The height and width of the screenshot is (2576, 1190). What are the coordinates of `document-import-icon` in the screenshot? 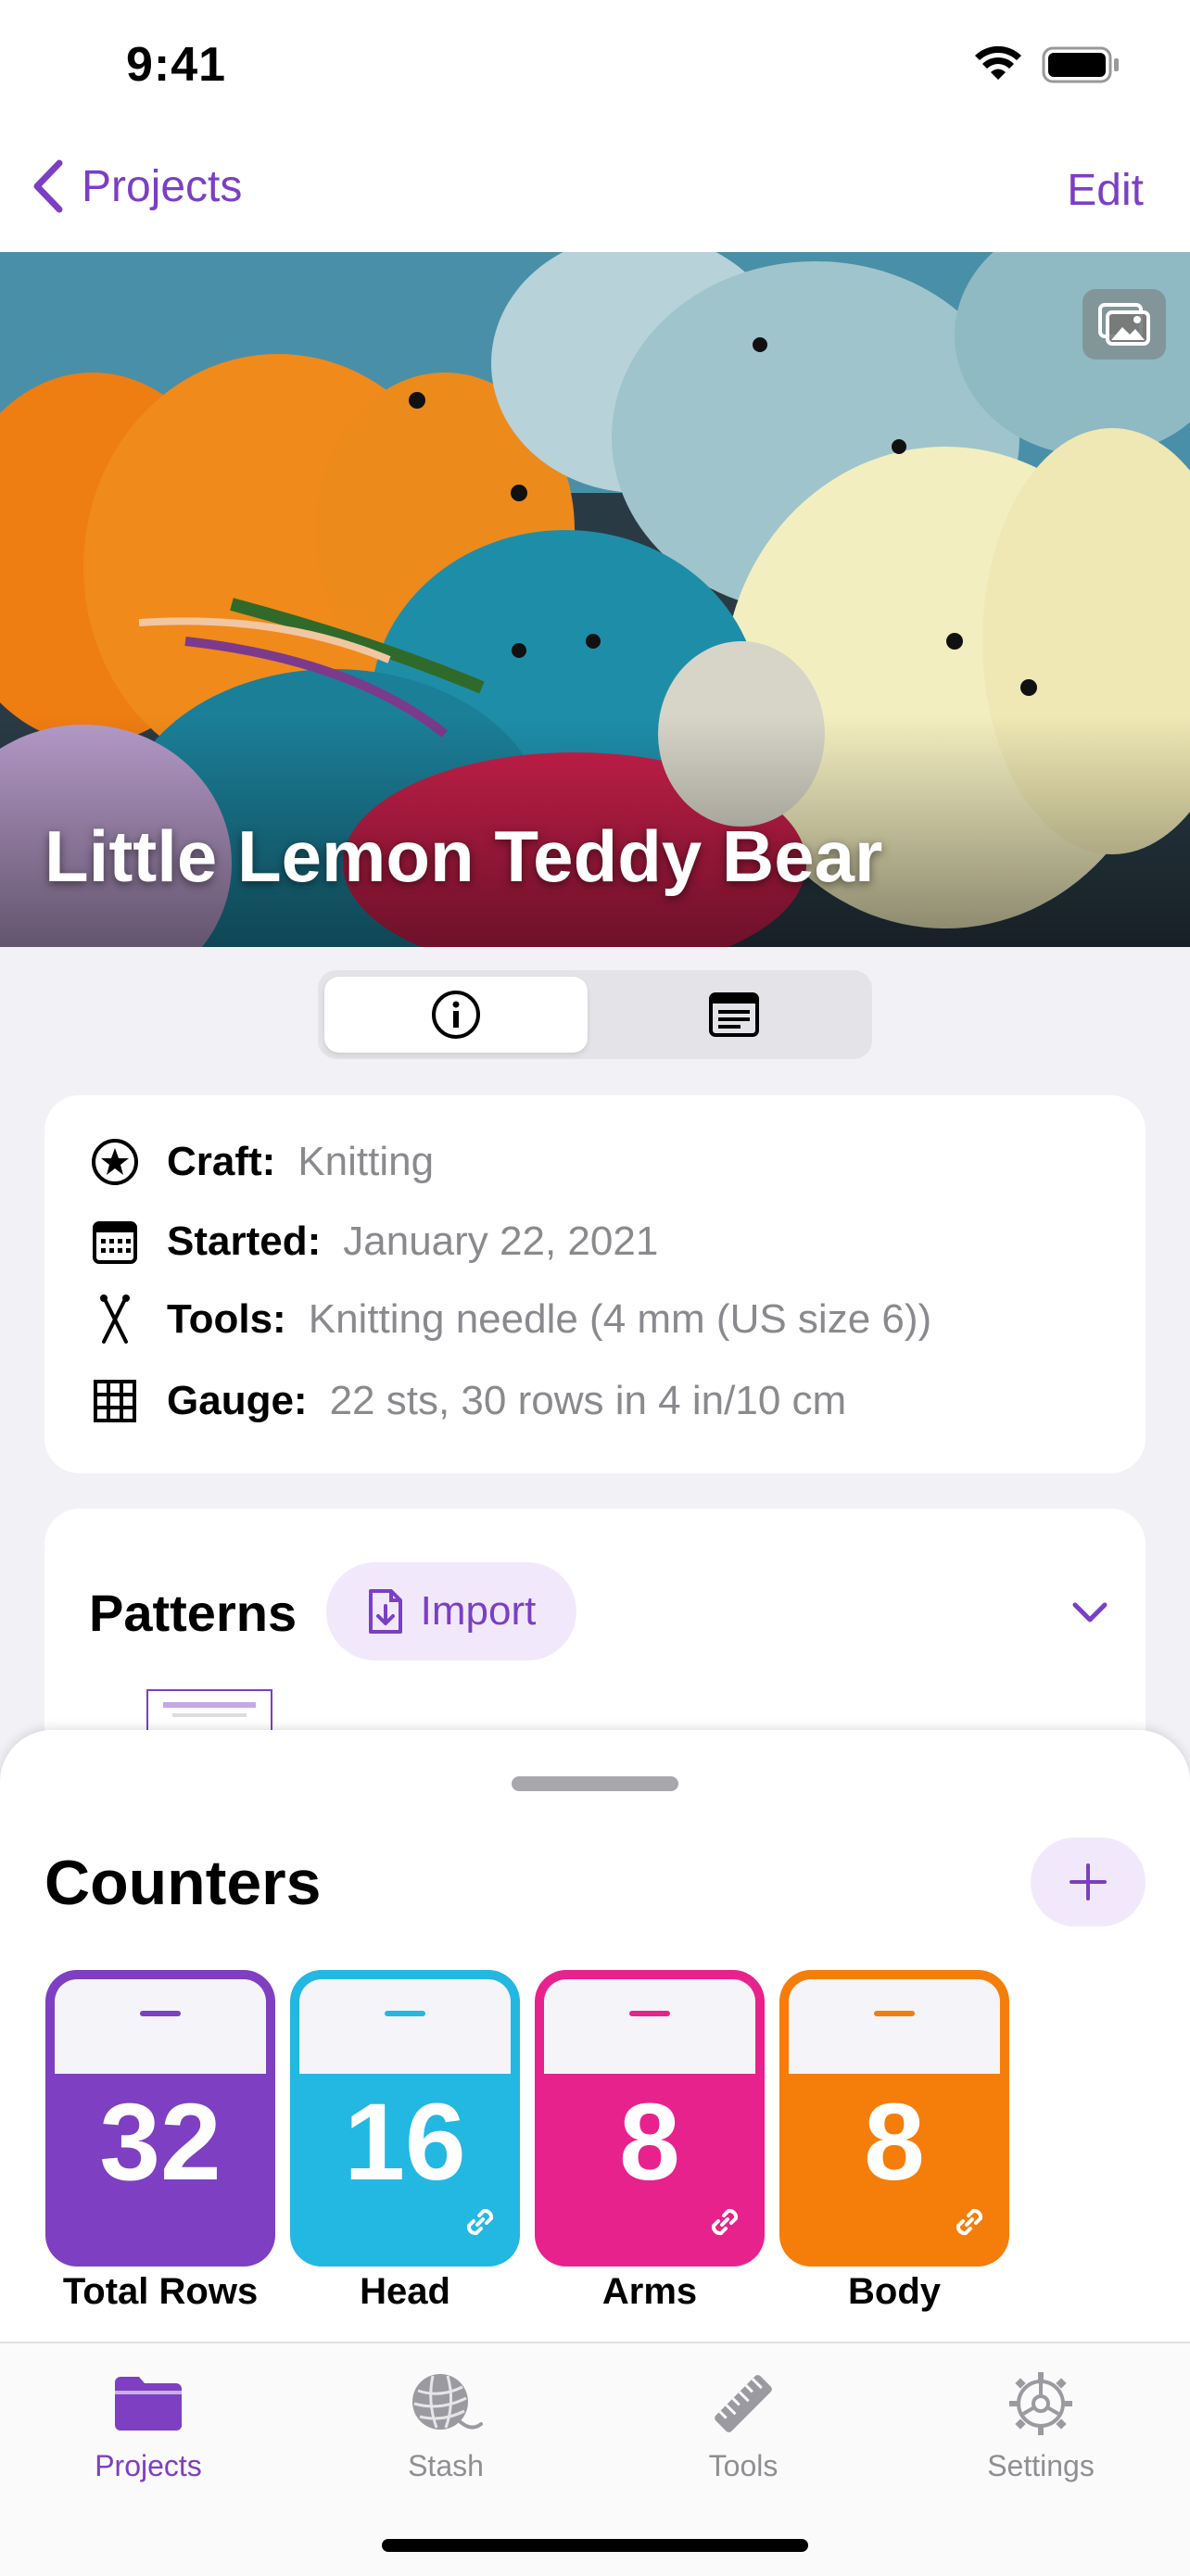 It's located at (385, 1611).